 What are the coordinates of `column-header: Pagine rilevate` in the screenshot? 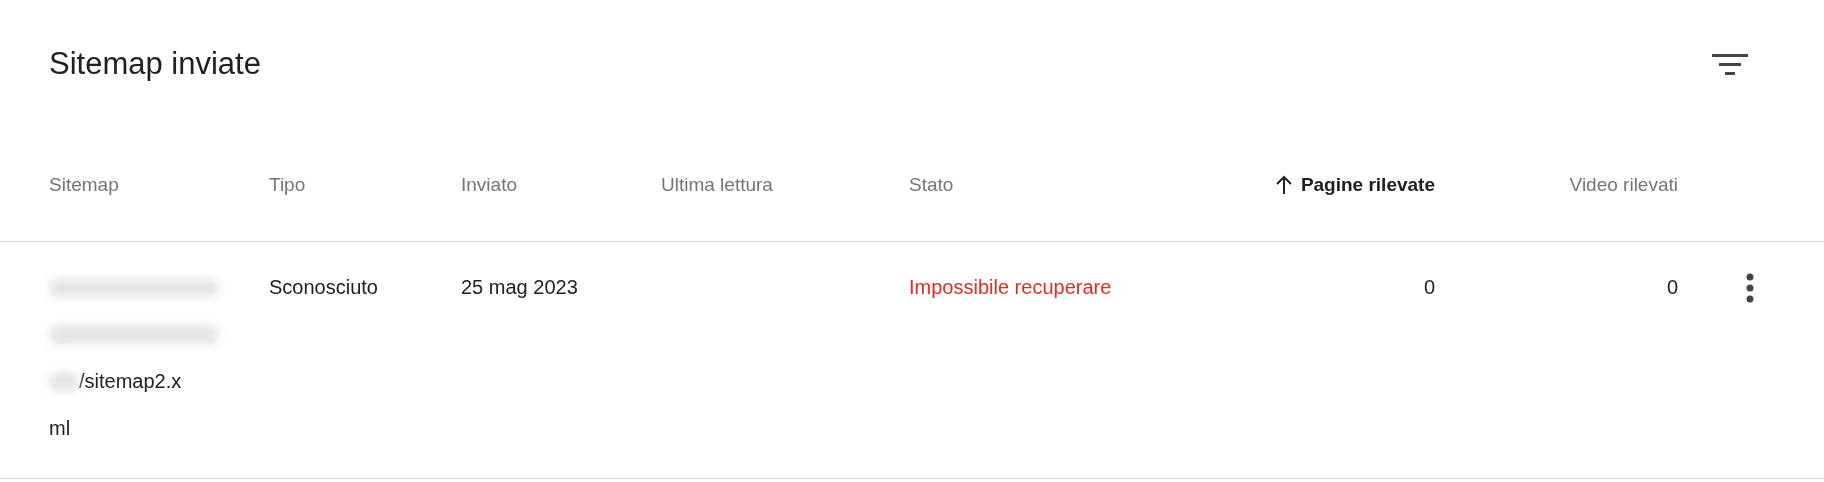 It's located at (1367, 184).